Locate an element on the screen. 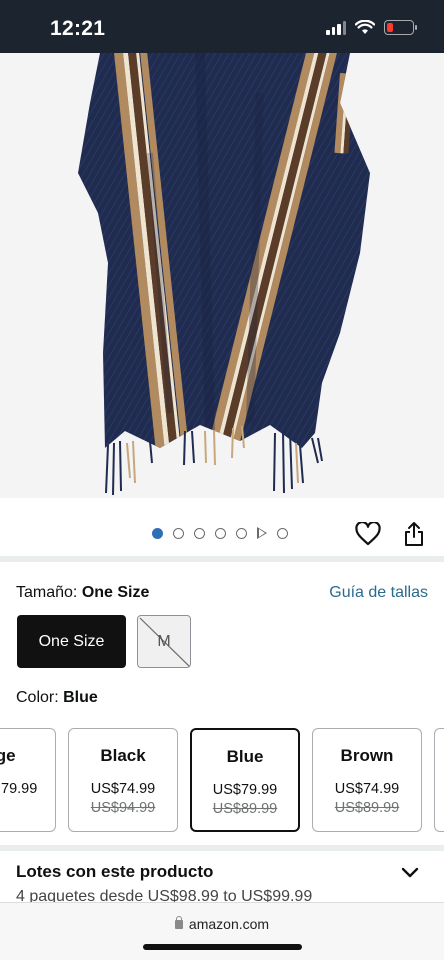  swatch-name: Blue is located at coordinates (245, 756).